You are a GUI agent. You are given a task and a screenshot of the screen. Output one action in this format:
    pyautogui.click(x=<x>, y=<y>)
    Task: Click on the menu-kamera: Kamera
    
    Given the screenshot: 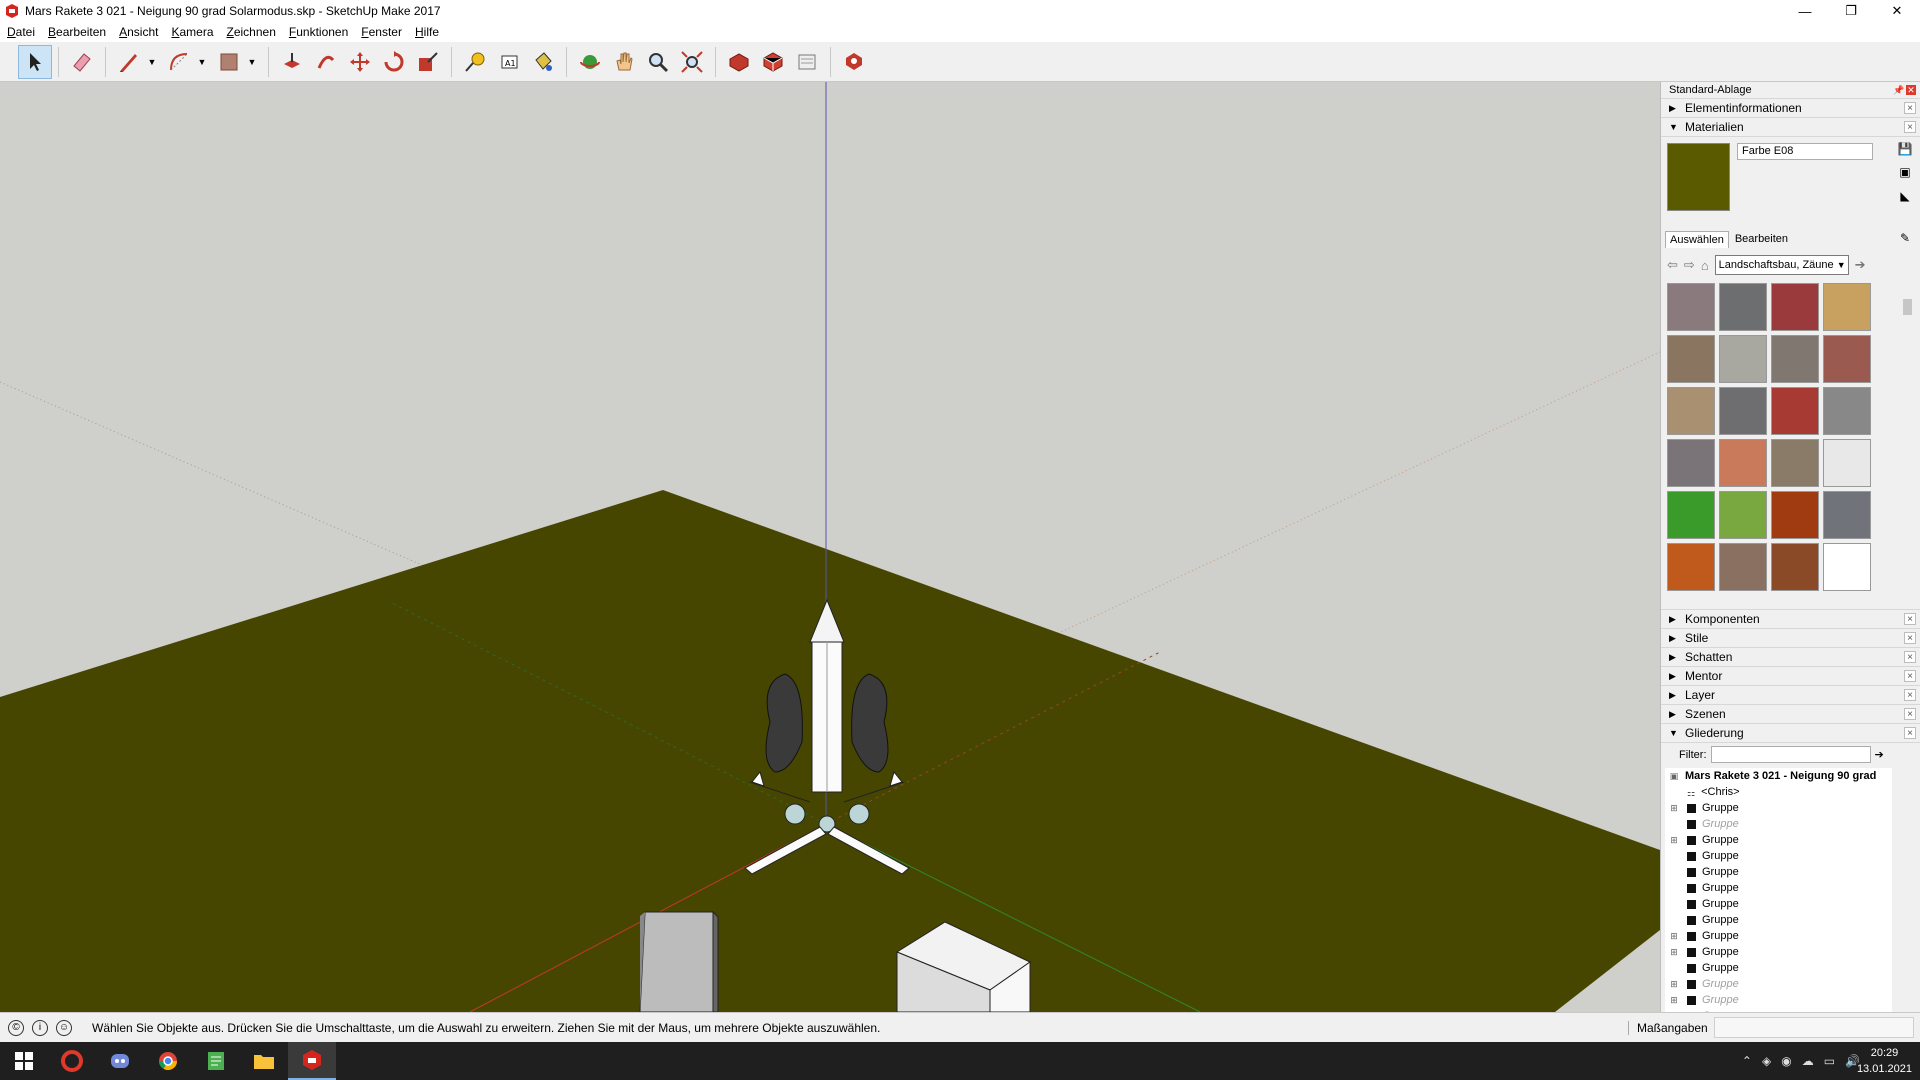 What is the action you would take?
    pyautogui.click(x=191, y=32)
    